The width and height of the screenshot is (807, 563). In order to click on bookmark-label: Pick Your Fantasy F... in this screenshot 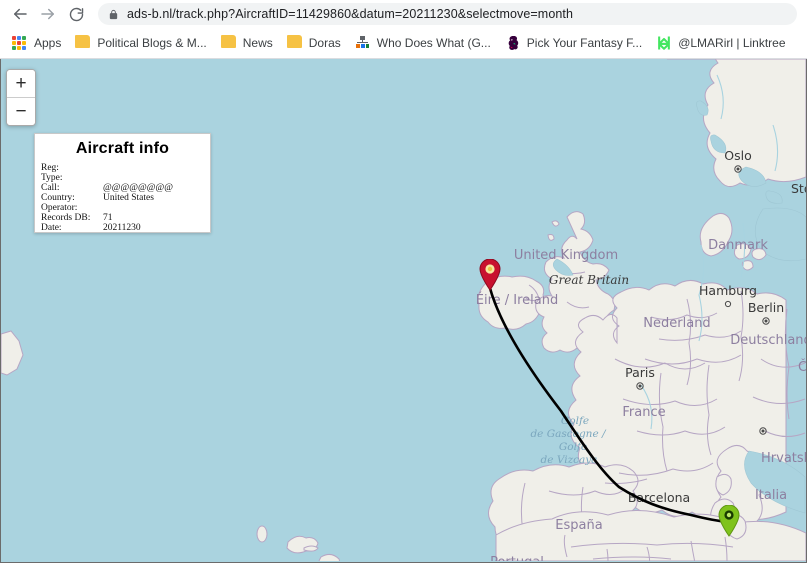, I will do `click(584, 43)`.